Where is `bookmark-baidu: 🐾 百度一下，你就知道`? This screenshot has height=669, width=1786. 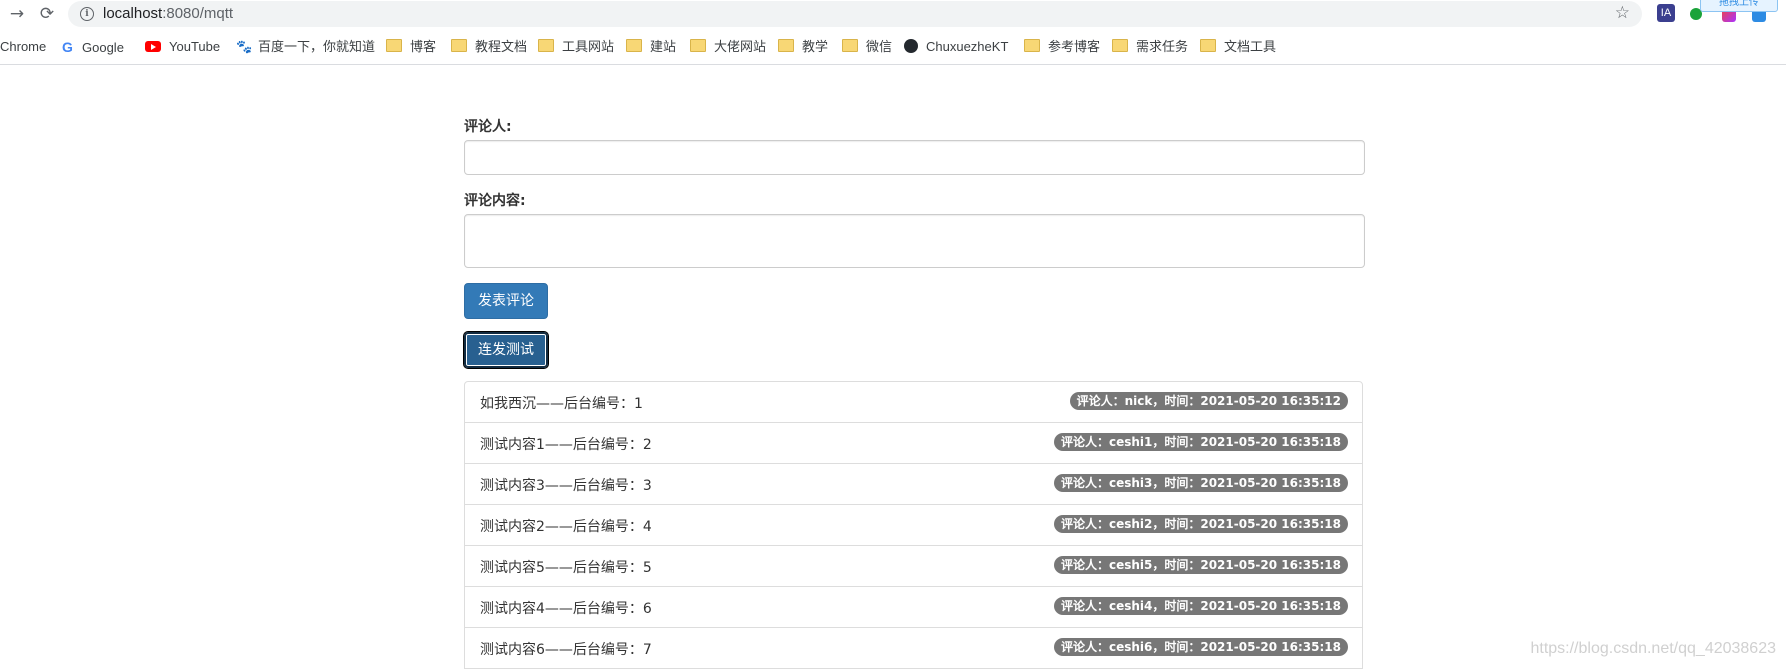
bookmark-baidu: 🐾 百度一下，你就知道 is located at coordinates (305, 47).